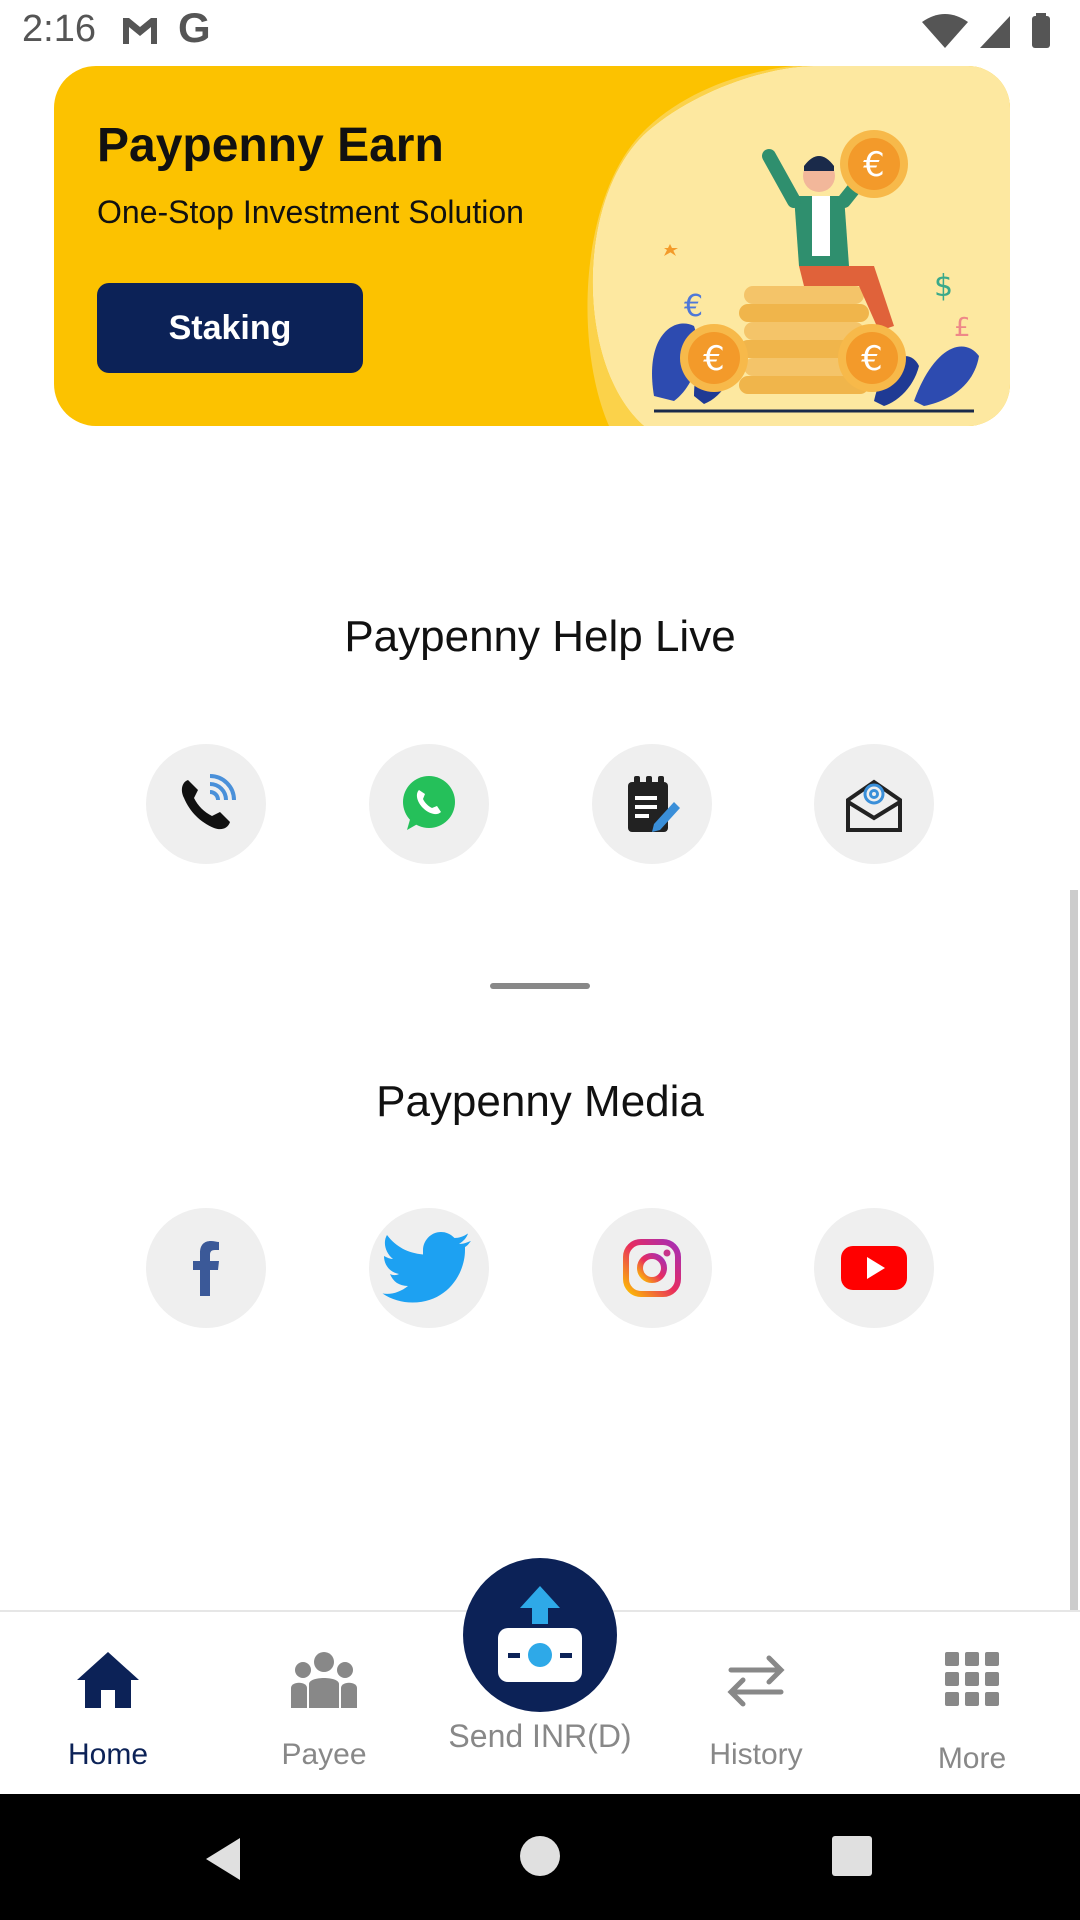 This screenshot has height=1920, width=1080. I want to click on scrollbar, so click(1074, 1250).